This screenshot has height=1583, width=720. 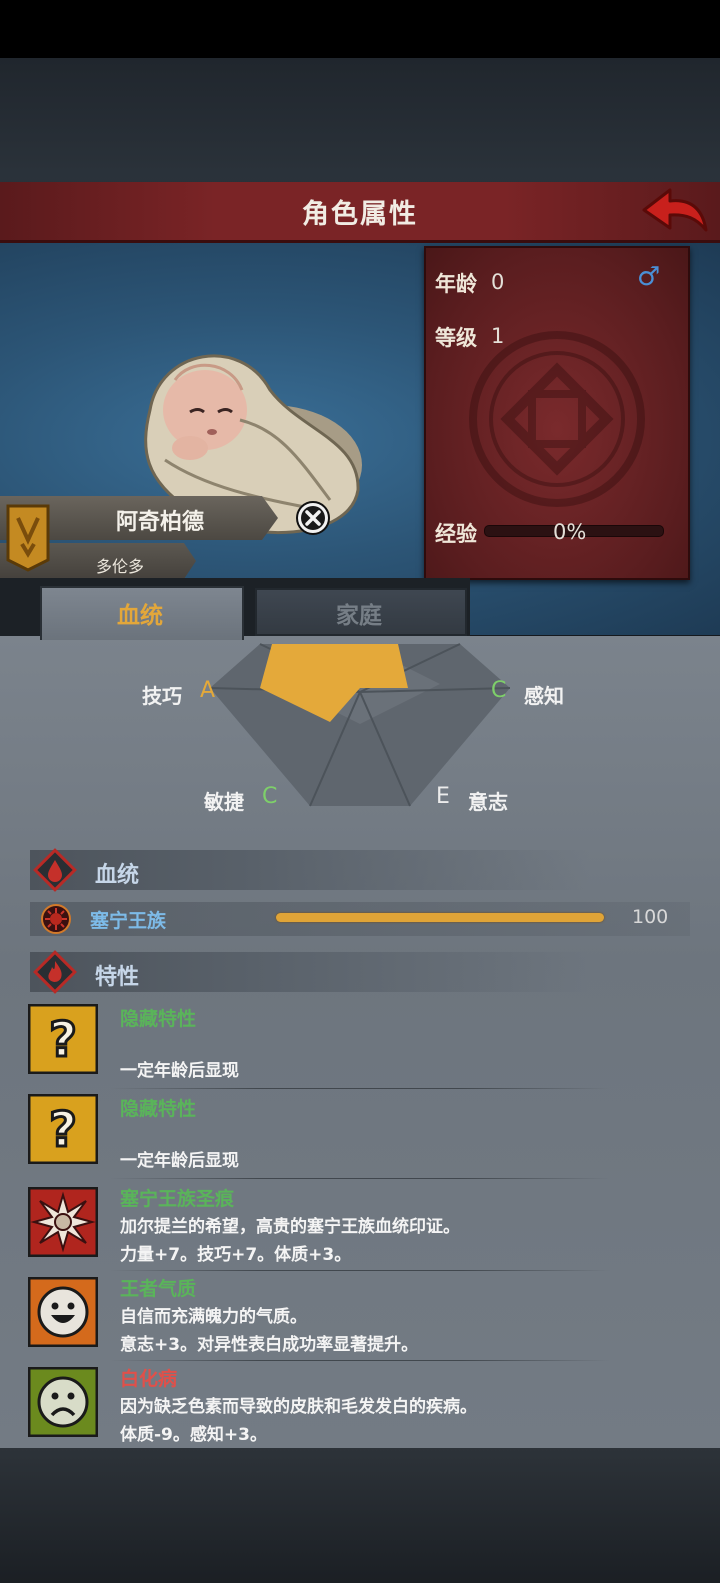 I want to click on trait-effects: 体质-9。感知+3。, so click(x=193, y=1435).